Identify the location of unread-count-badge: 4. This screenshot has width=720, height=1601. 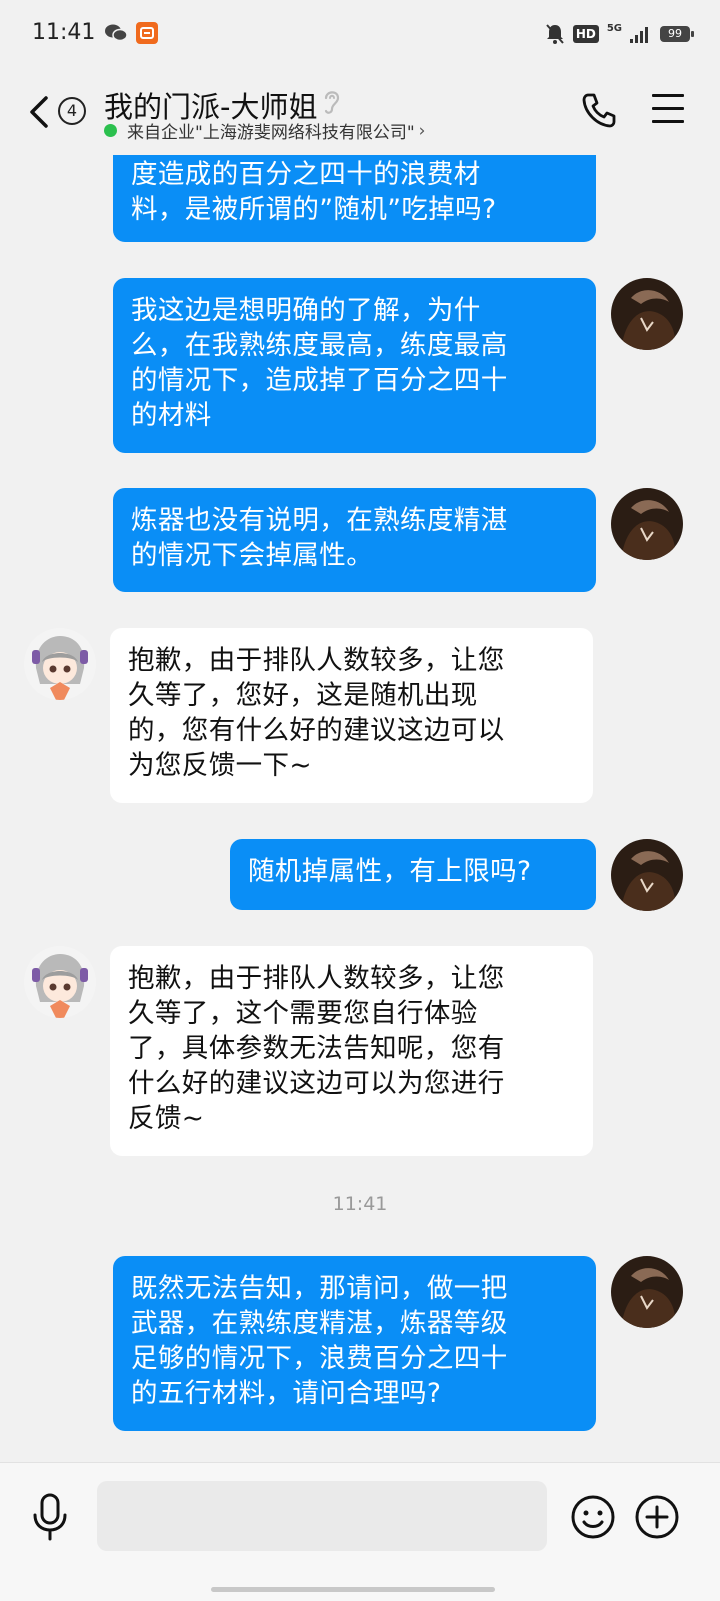
(72, 111).